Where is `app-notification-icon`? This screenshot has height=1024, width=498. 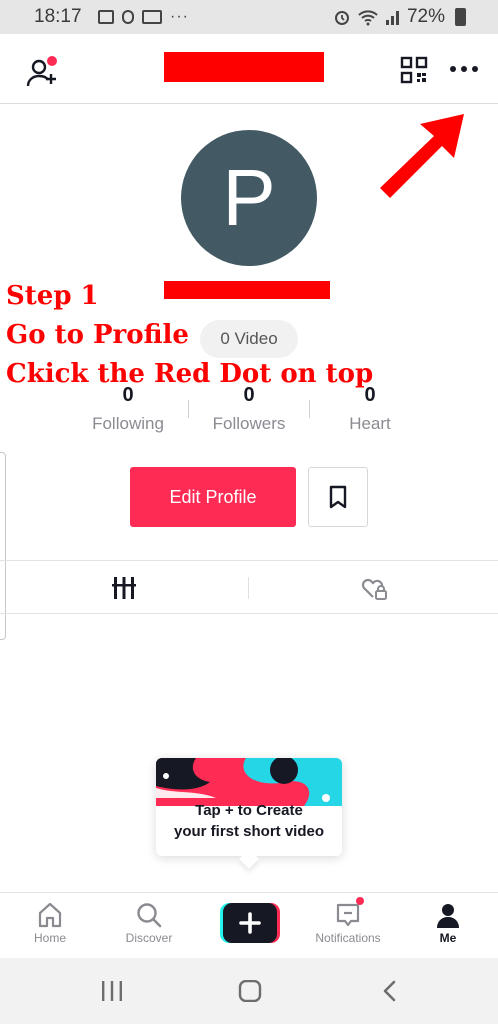 app-notification-icon is located at coordinates (128, 17).